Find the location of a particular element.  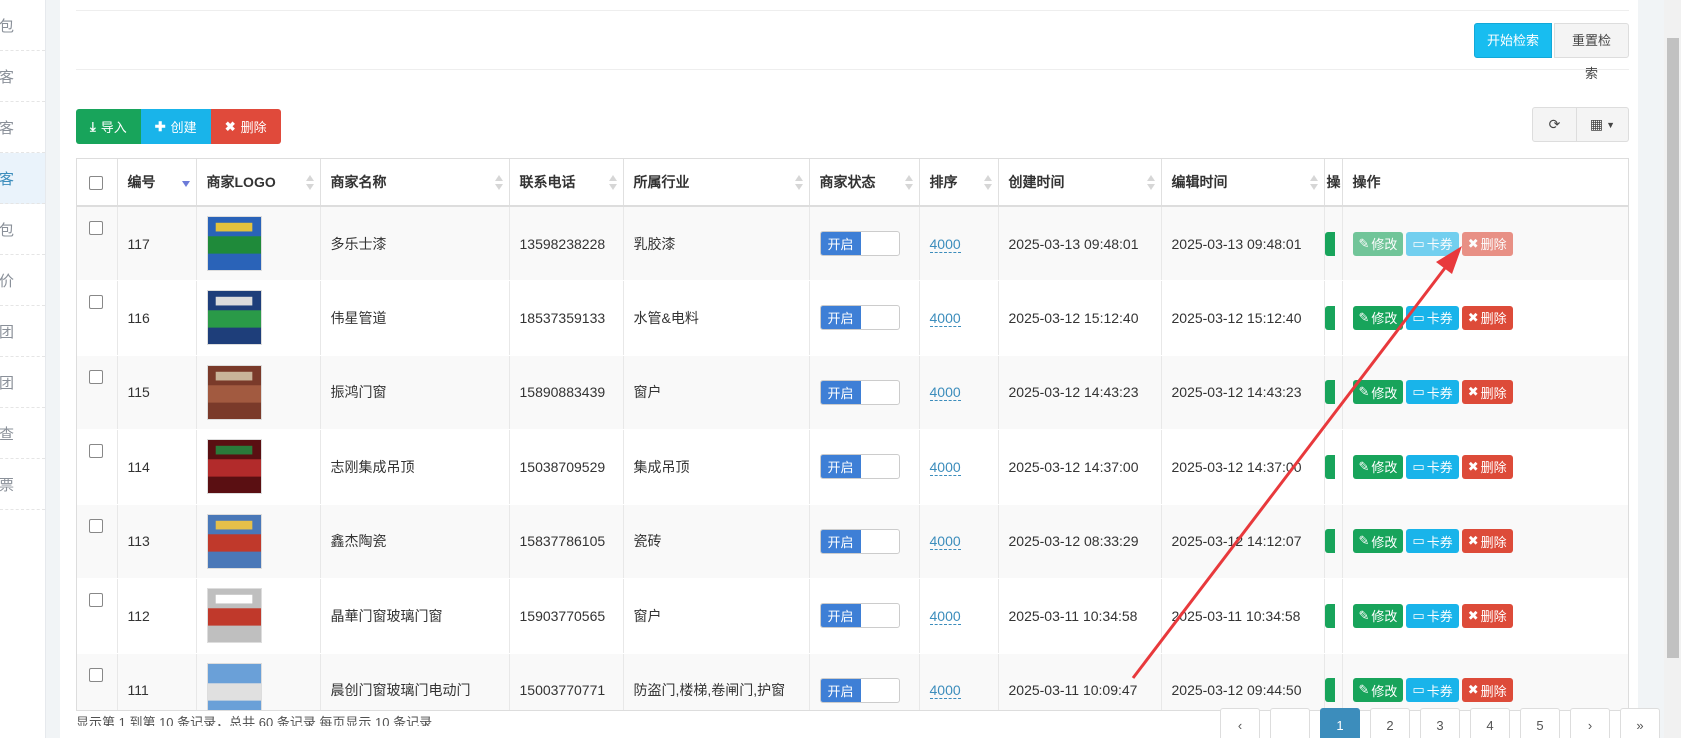

col-logo: 商家LOGO is located at coordinates (258, 183).